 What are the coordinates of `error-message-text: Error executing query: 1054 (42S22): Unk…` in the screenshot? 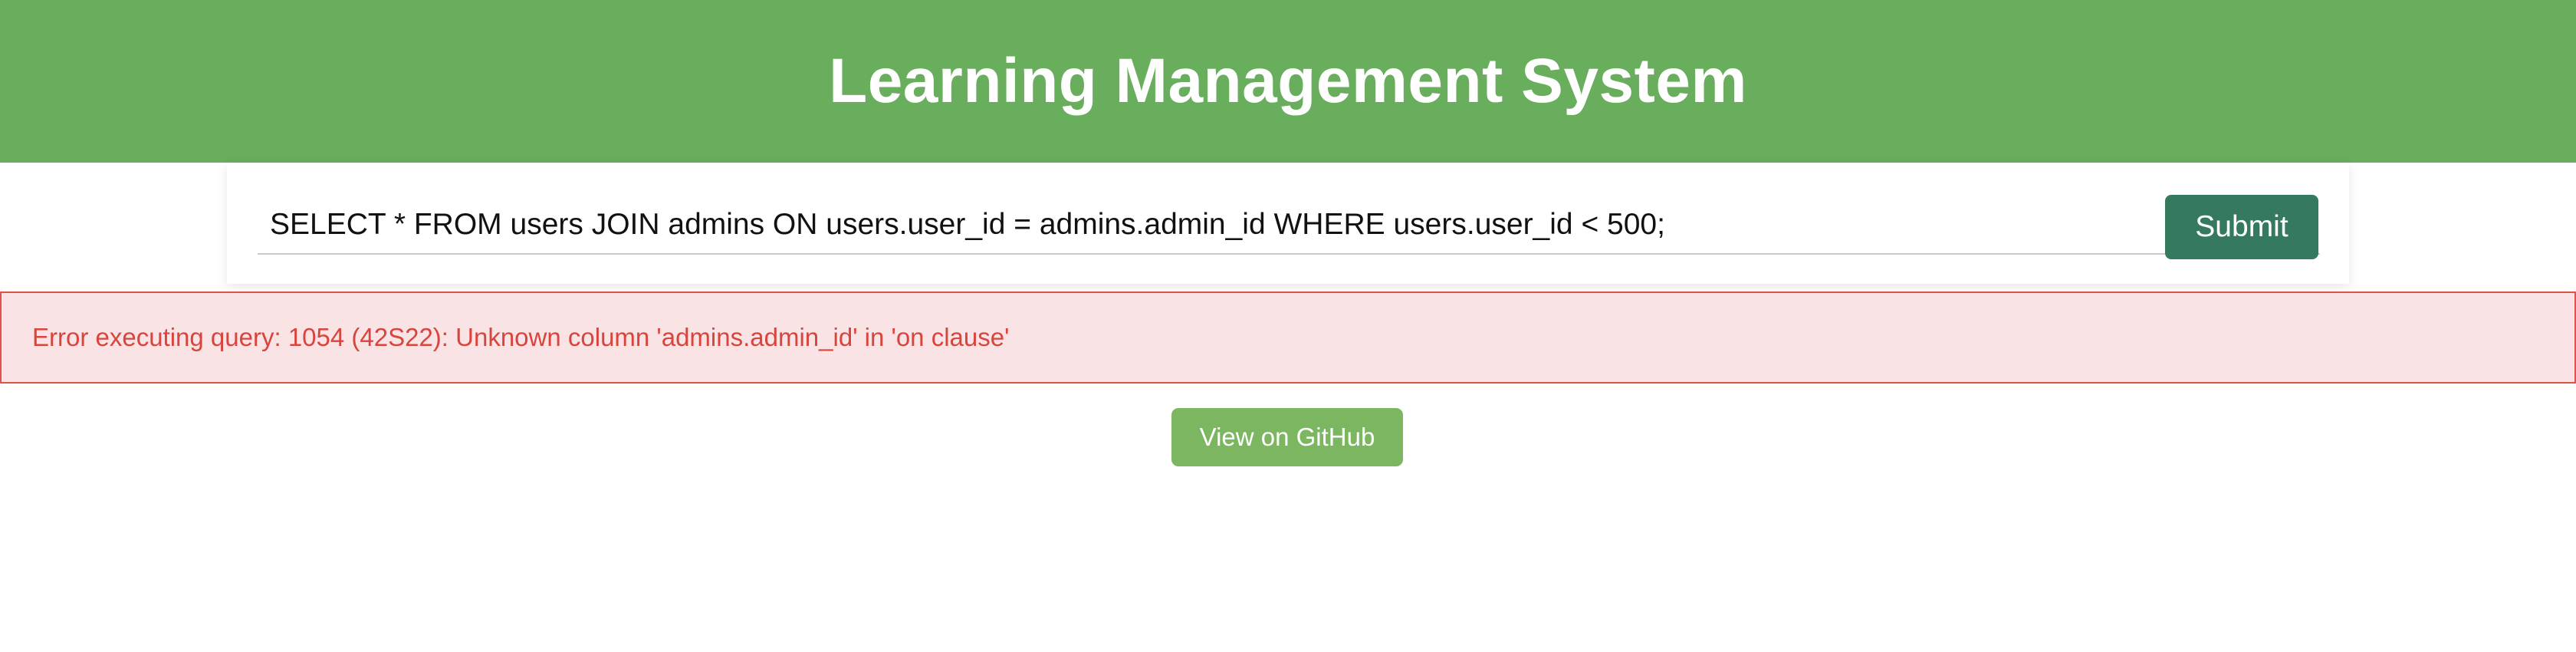 It's located at (521, 337).